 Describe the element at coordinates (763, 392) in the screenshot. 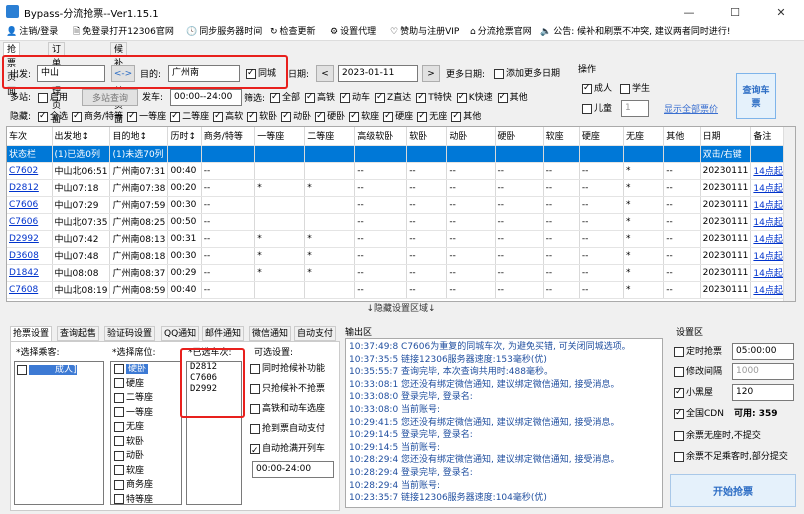

I see `blackroom-input: 120` at that location.